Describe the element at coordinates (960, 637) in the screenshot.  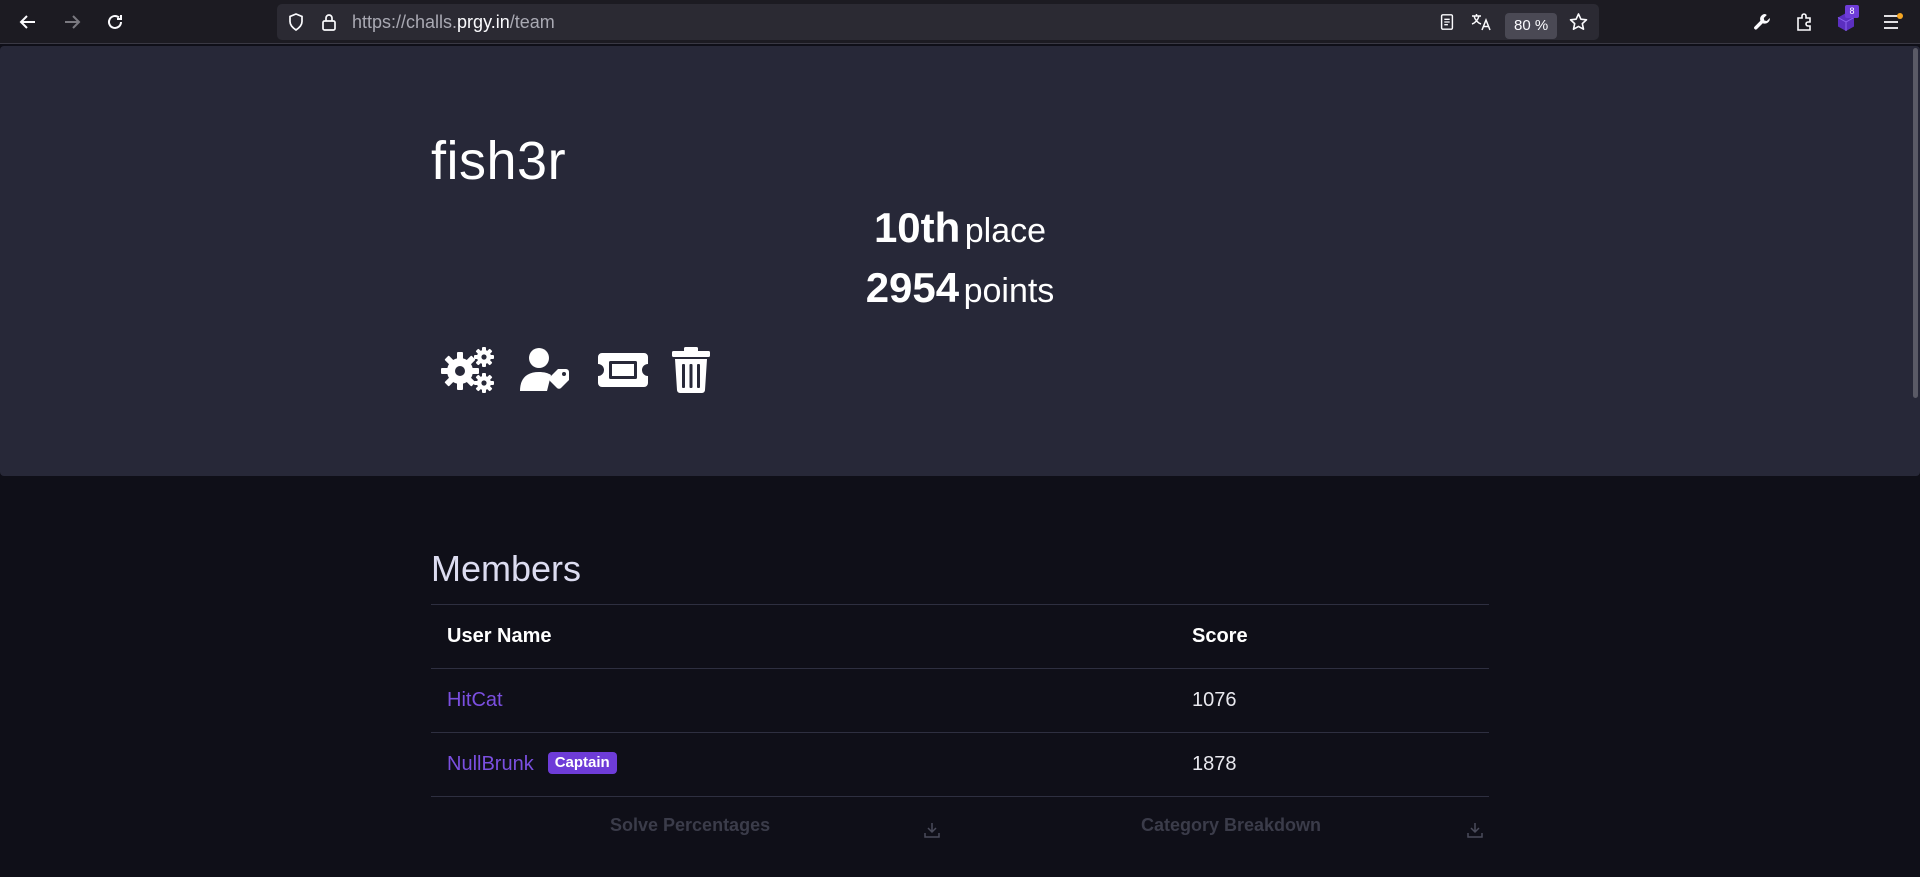
I see `table-header-row: User Name Score` at that location.